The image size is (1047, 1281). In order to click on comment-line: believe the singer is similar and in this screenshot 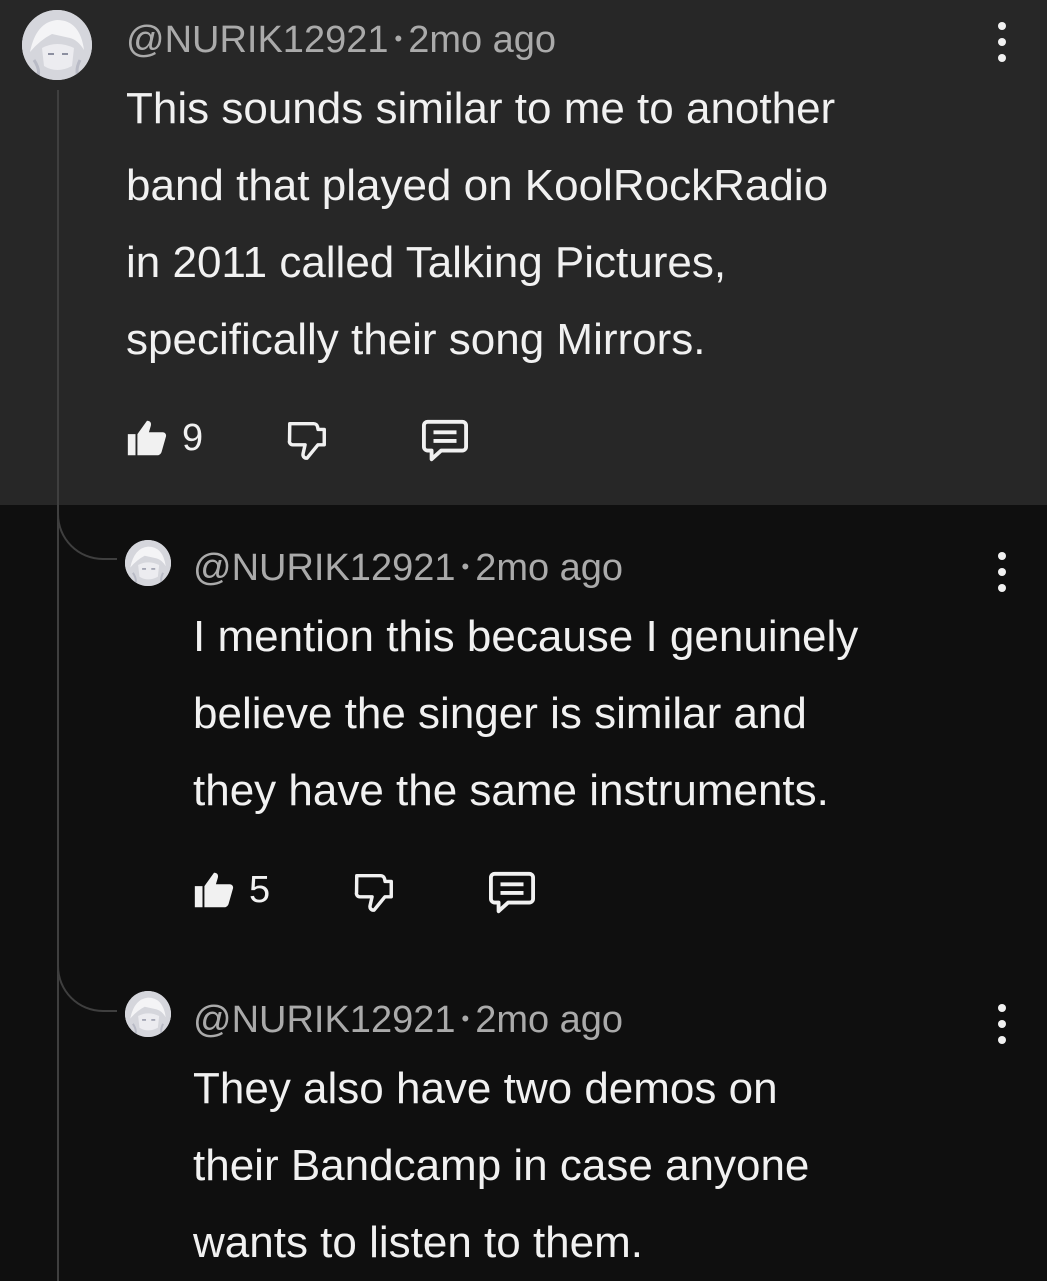, I will do `click(500, 713)`.